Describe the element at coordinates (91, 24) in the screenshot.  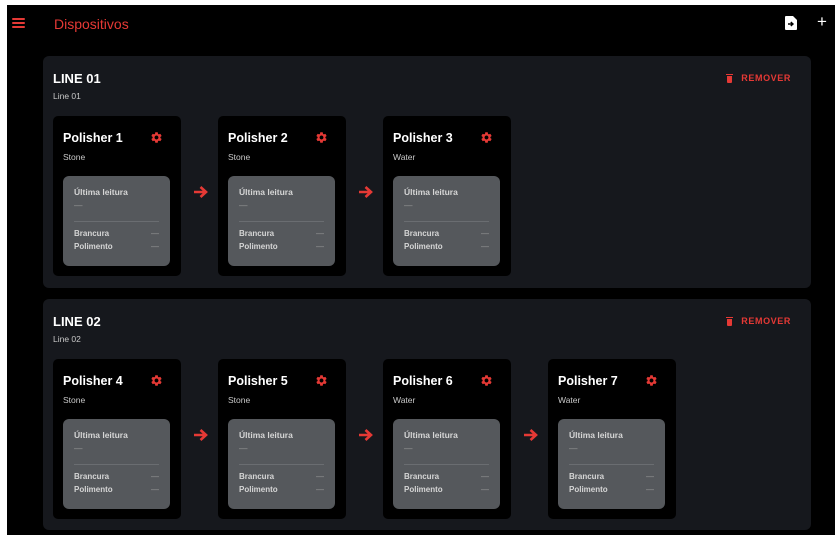
I see `page-title: Dispositivos` at that location.